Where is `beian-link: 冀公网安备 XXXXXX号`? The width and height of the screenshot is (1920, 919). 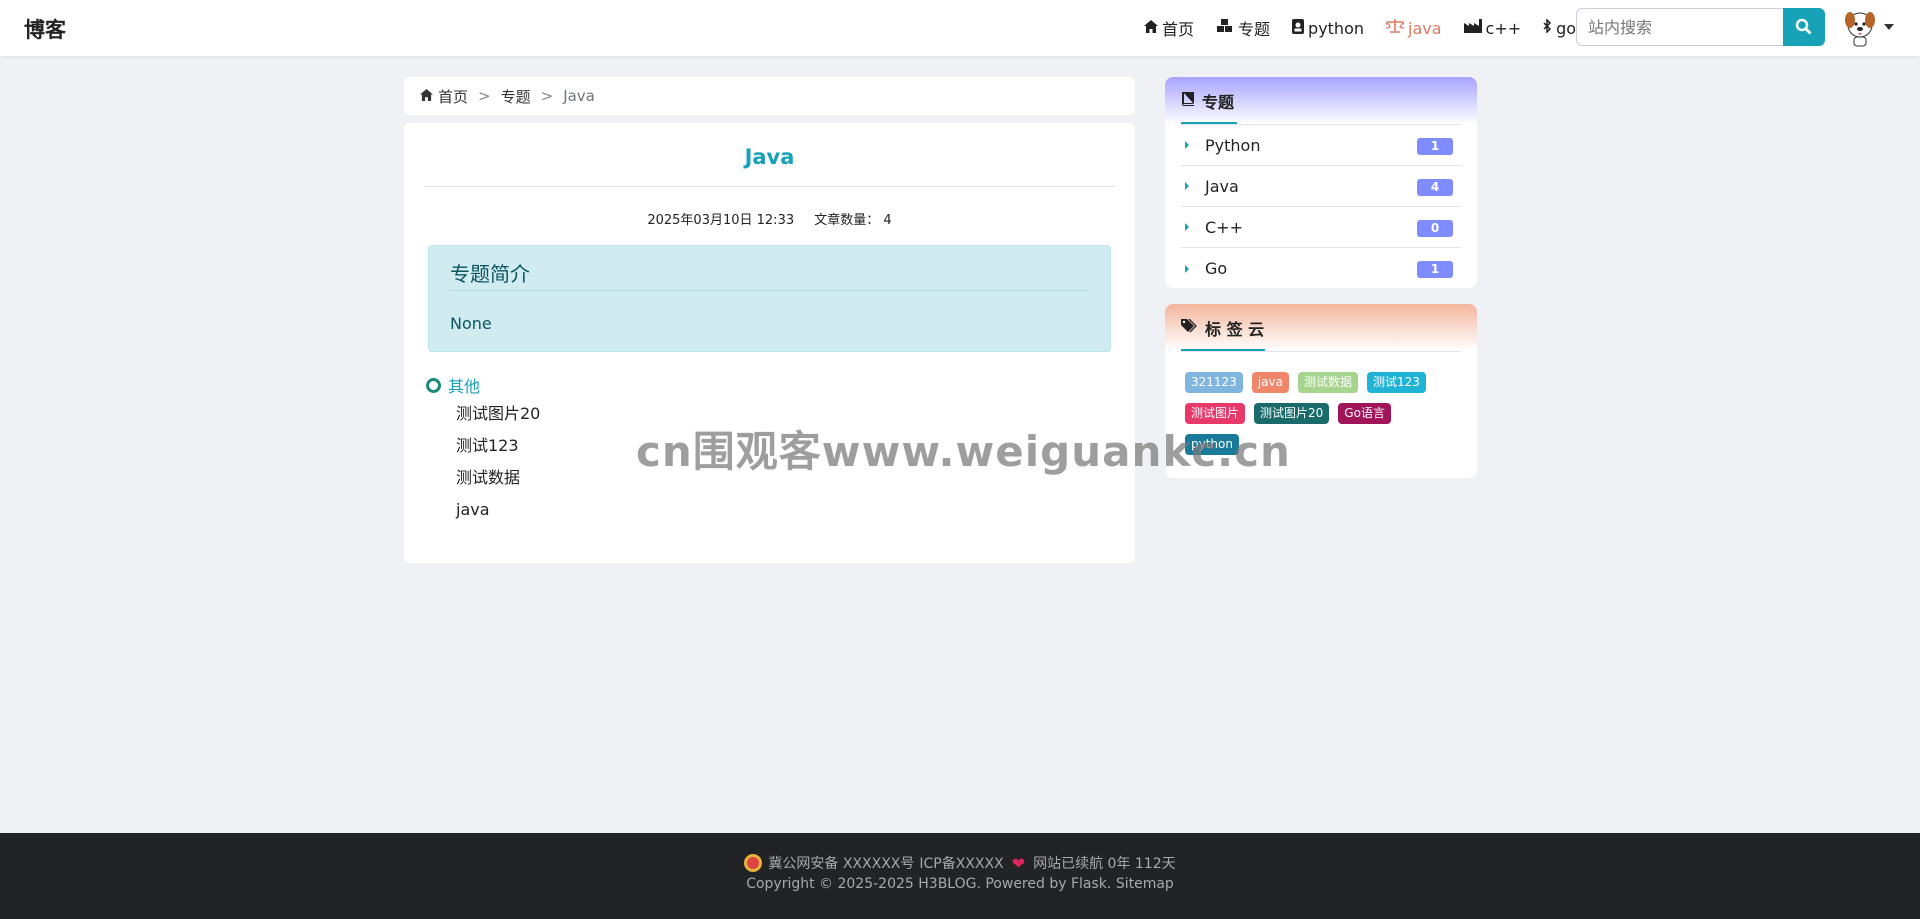 beian-link: 冀公网安备 XXXXXX号 is located at coordinates (841, 863).